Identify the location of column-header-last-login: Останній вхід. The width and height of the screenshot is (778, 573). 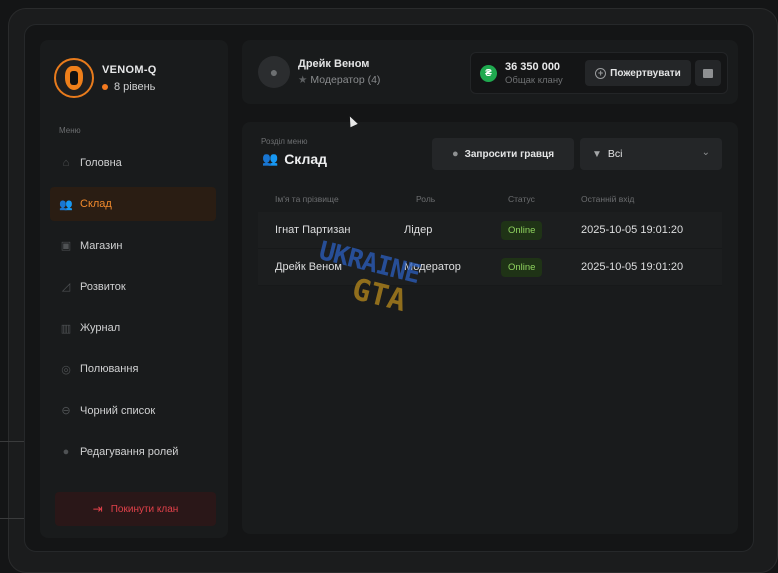
(608, 199).